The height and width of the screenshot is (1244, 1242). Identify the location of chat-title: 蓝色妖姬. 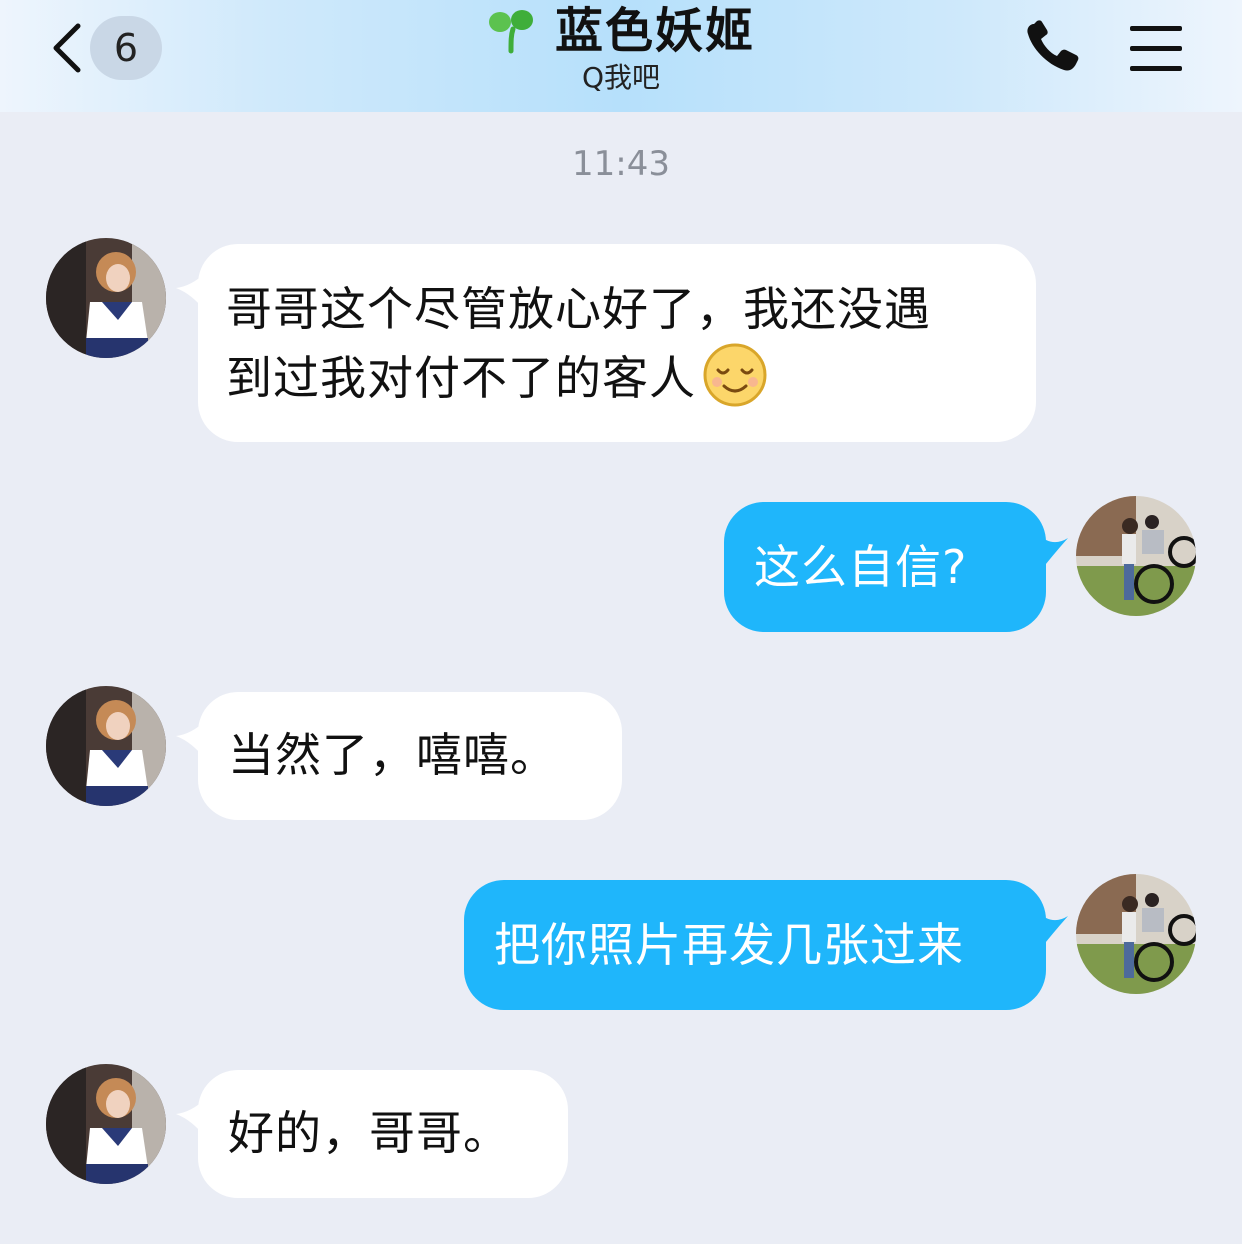
(654, 31).